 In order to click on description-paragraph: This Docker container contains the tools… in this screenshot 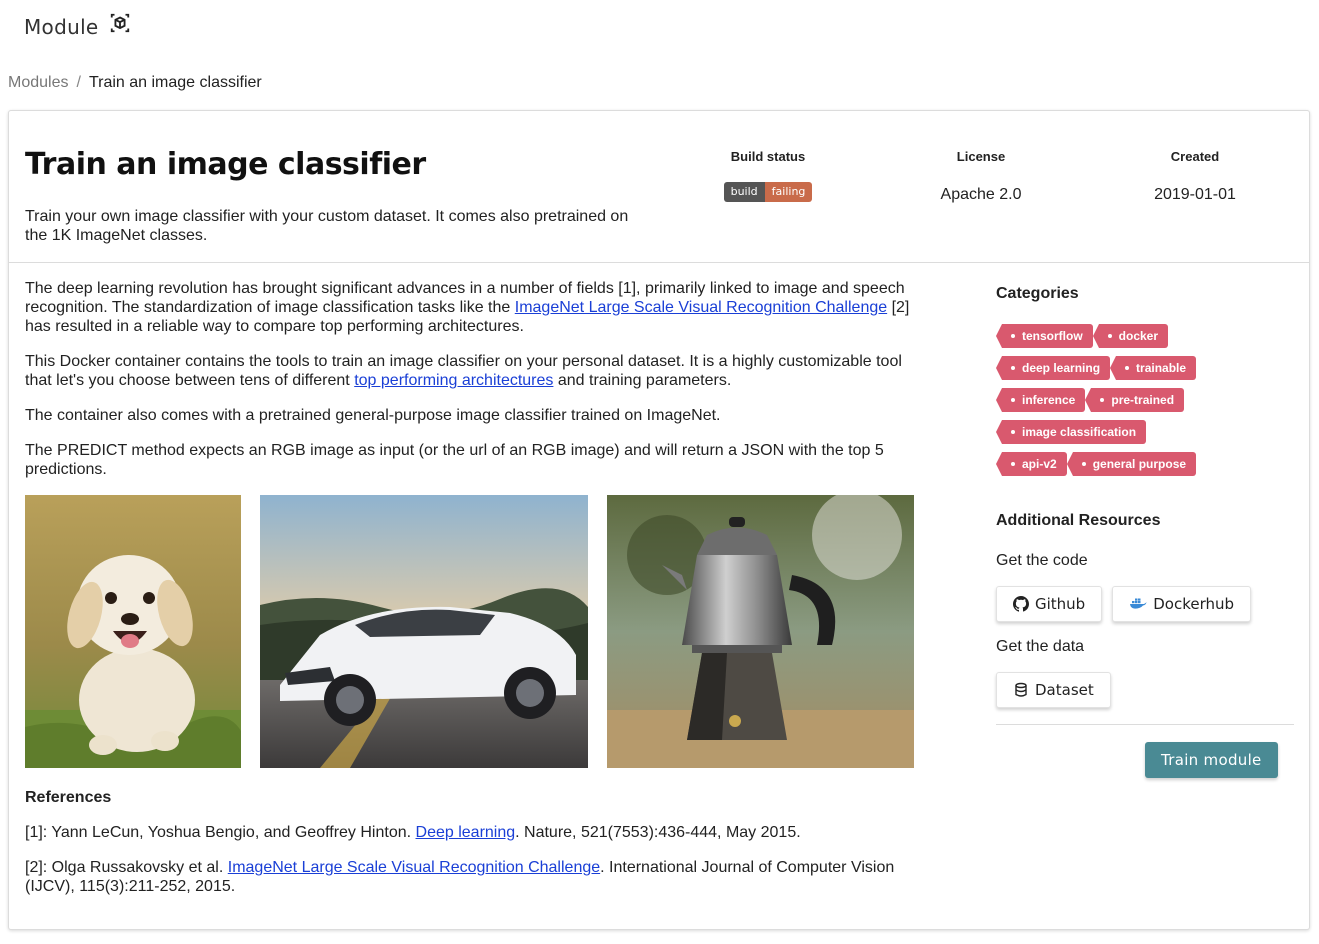, I will do `click(475, 371)`.